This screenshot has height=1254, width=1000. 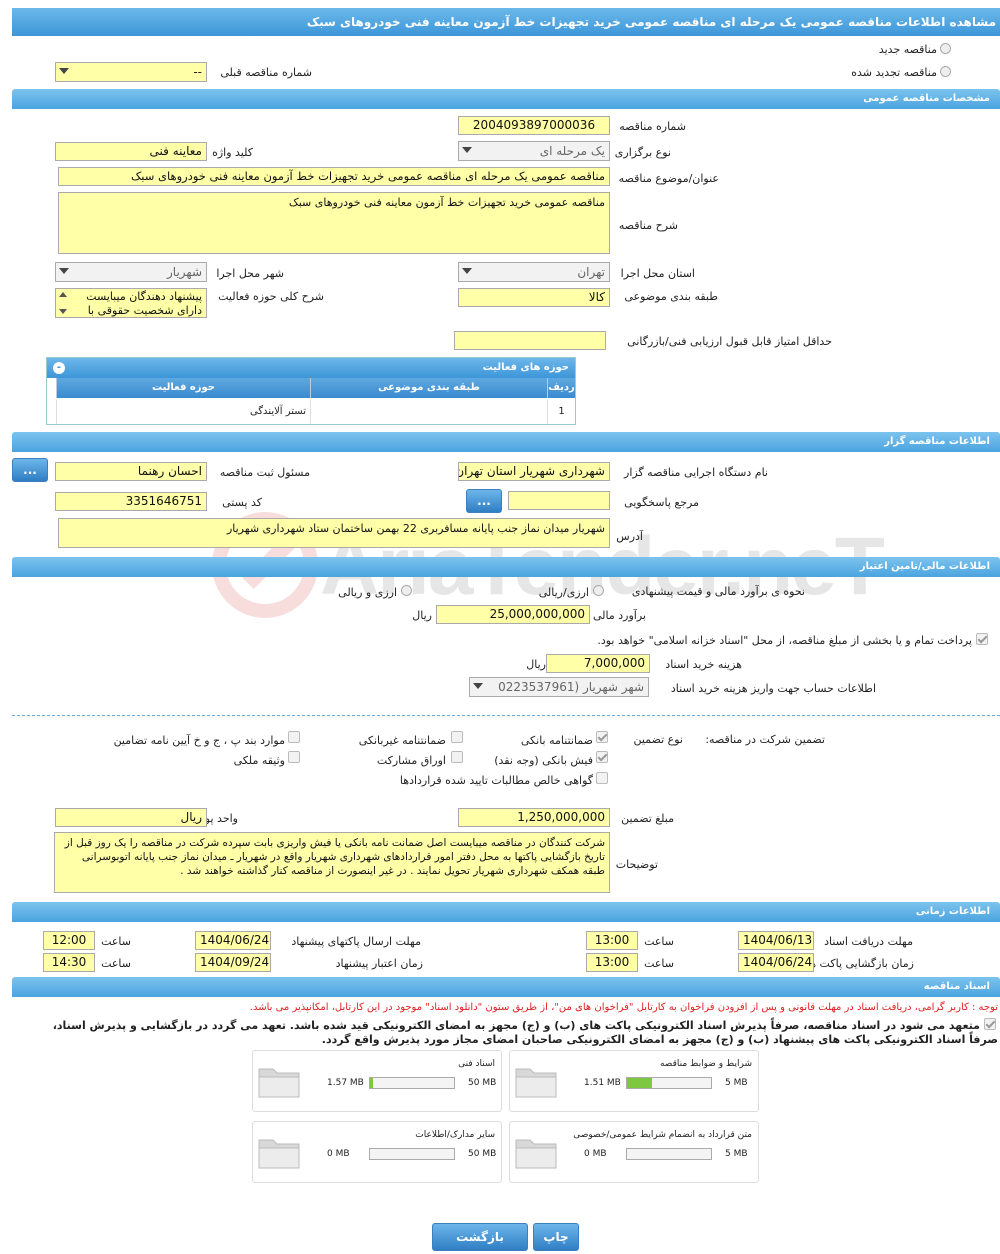 I want to click on city-label: شهر محل اجرا, so click(x=250, y=273).